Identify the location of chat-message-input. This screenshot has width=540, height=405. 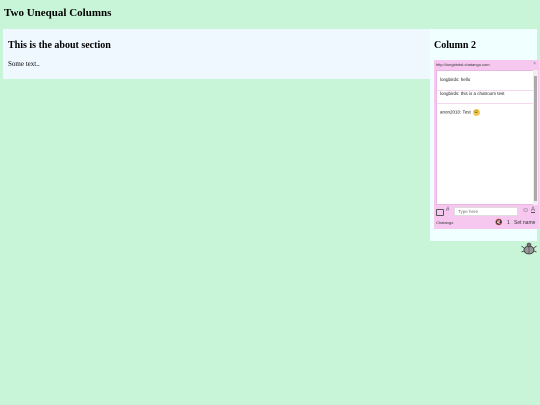
(486, 211).